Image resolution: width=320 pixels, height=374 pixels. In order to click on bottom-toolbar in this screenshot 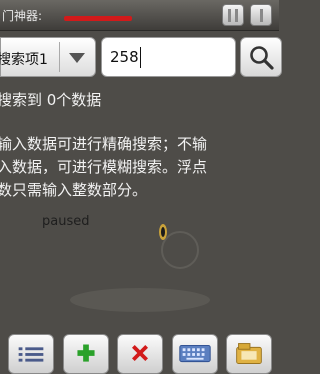, I will do `click(139, 354)`.